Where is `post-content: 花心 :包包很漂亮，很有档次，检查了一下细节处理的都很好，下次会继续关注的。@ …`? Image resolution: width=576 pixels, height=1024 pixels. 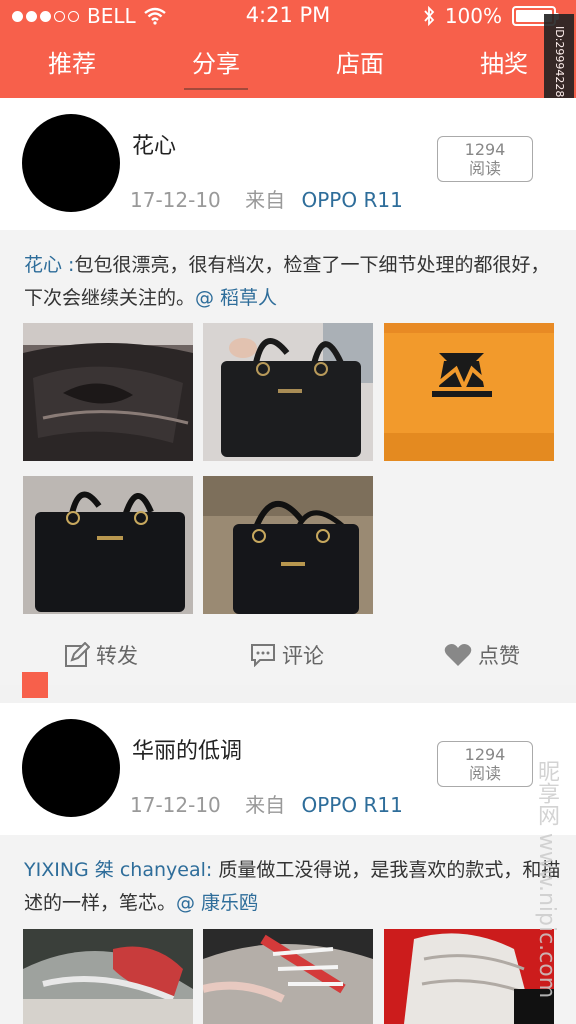 post-content: 花心 :包包很漂亮，很有档次，检查了一下细节处理的都很好，下次会继续关注的。@ … is located at coordinates (294, 282).